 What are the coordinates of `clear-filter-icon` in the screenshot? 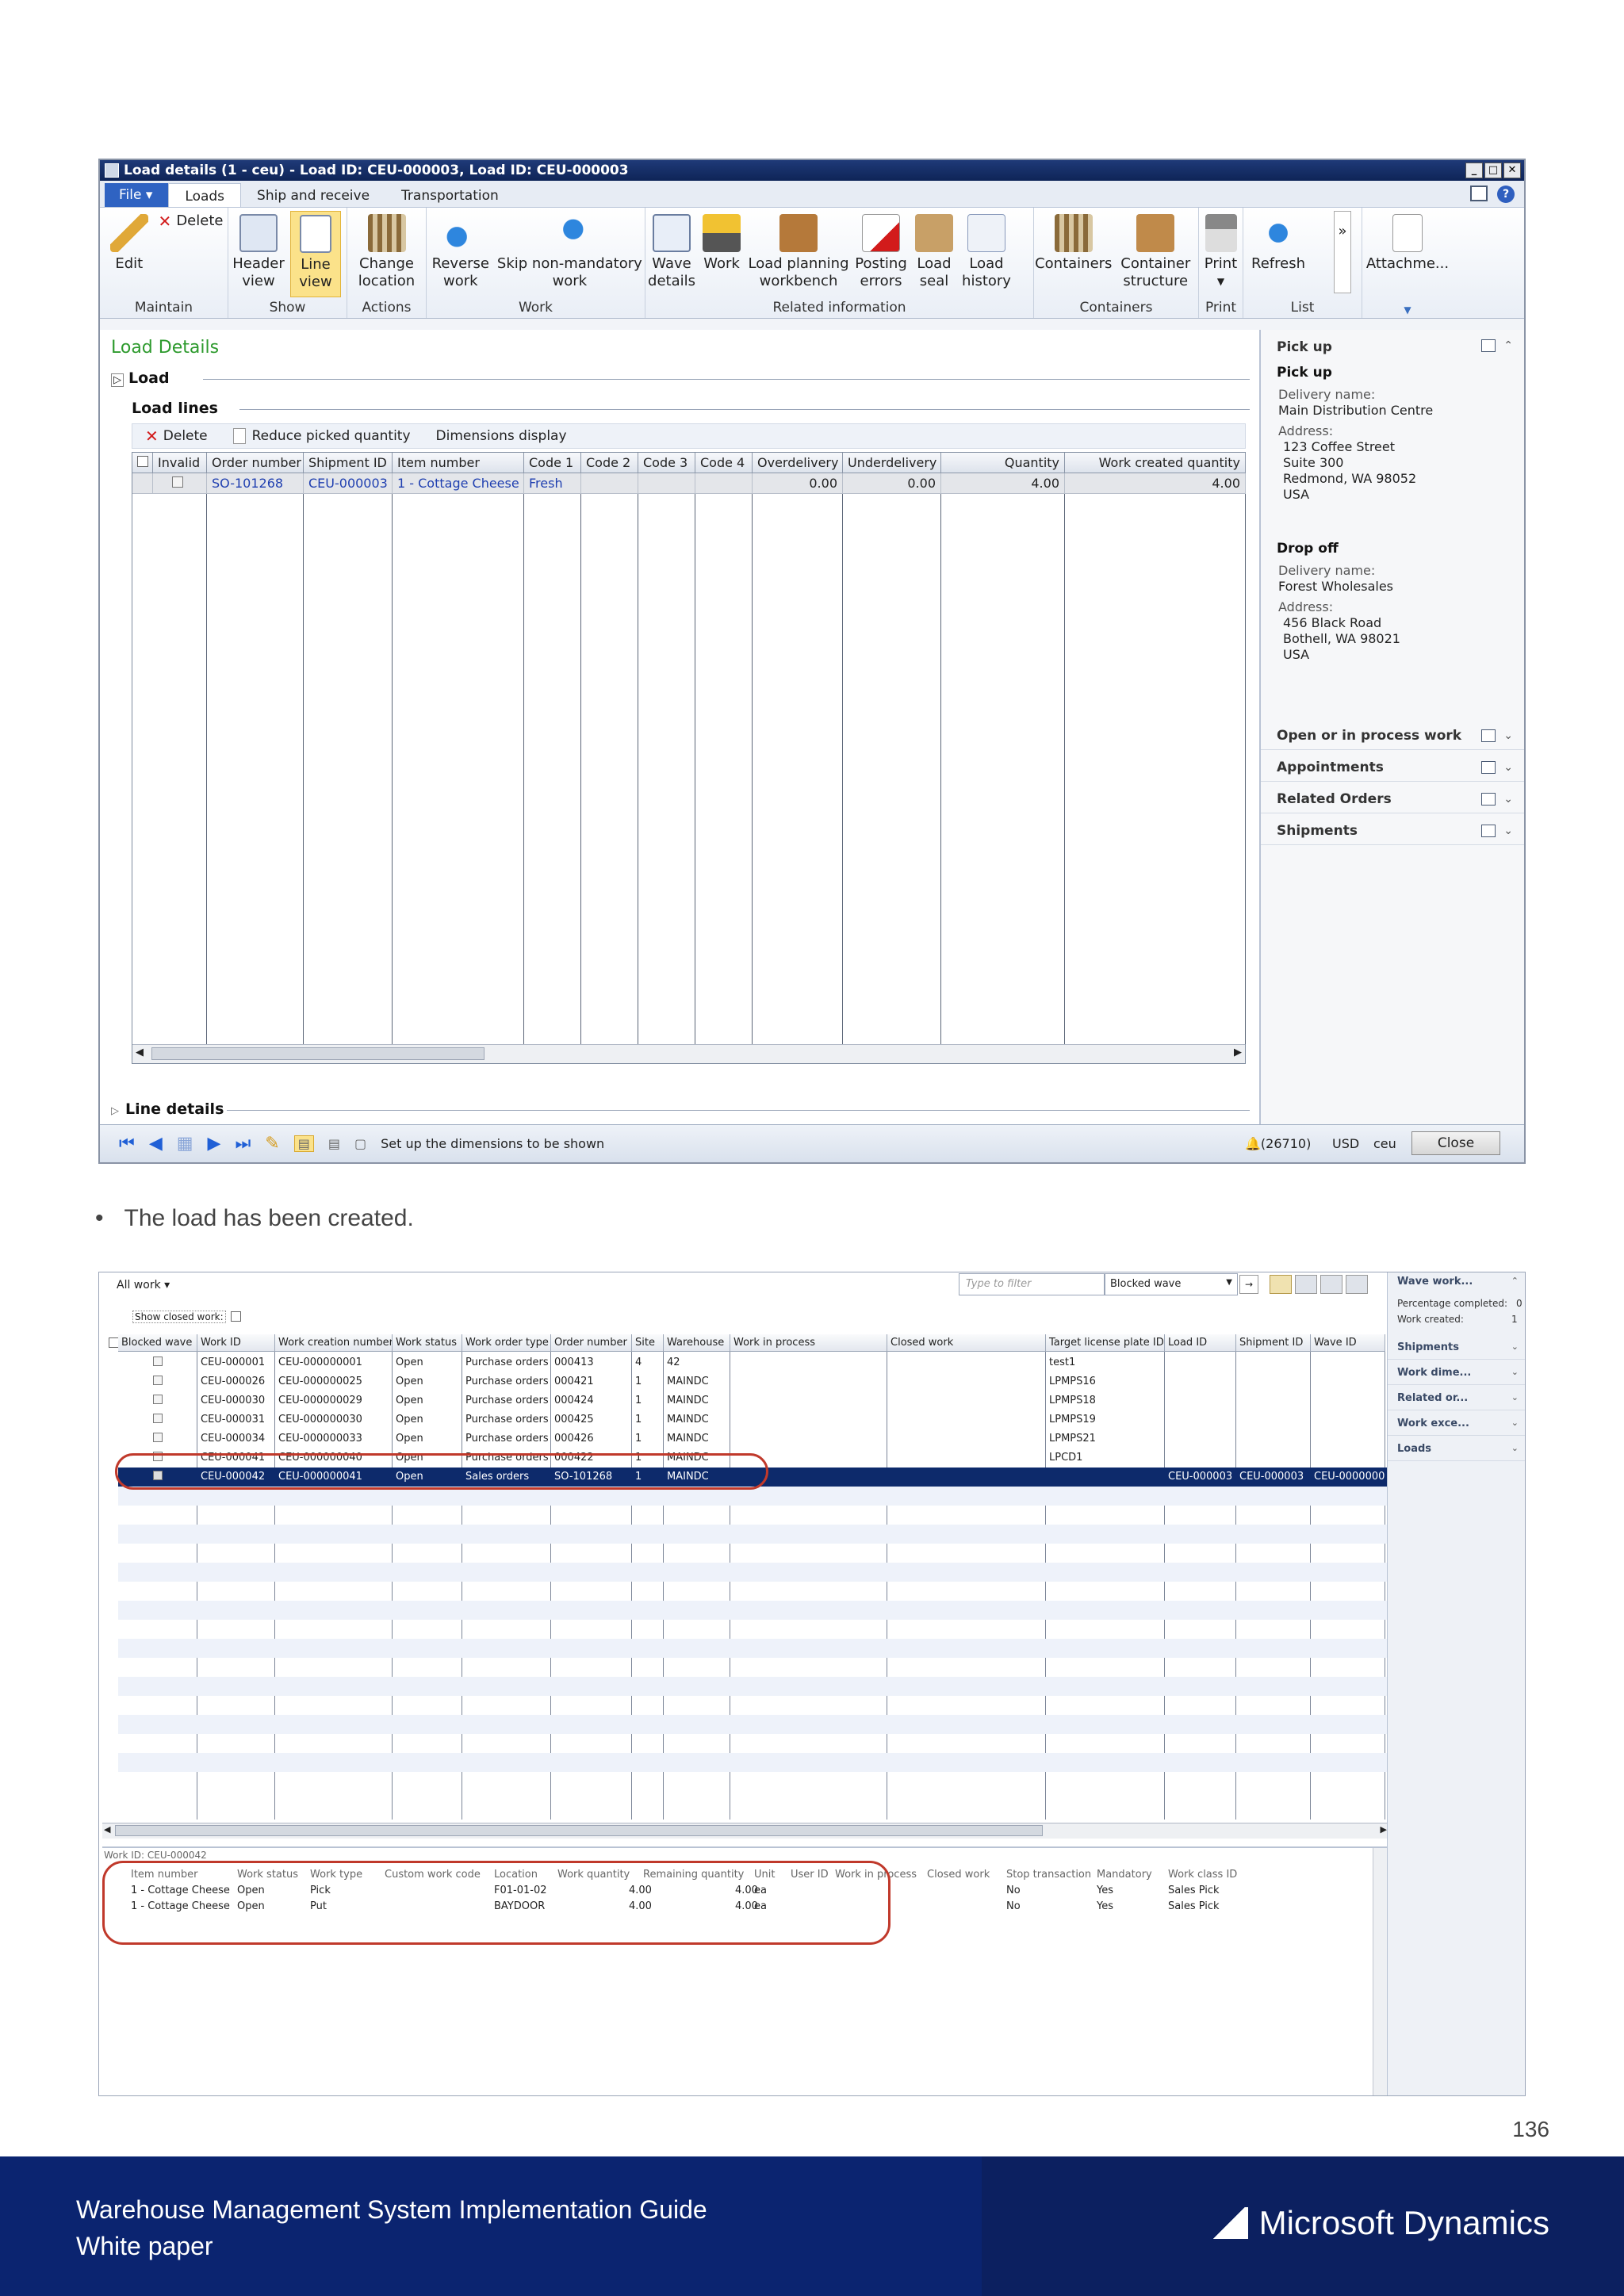 It's located at (1357, 1284).